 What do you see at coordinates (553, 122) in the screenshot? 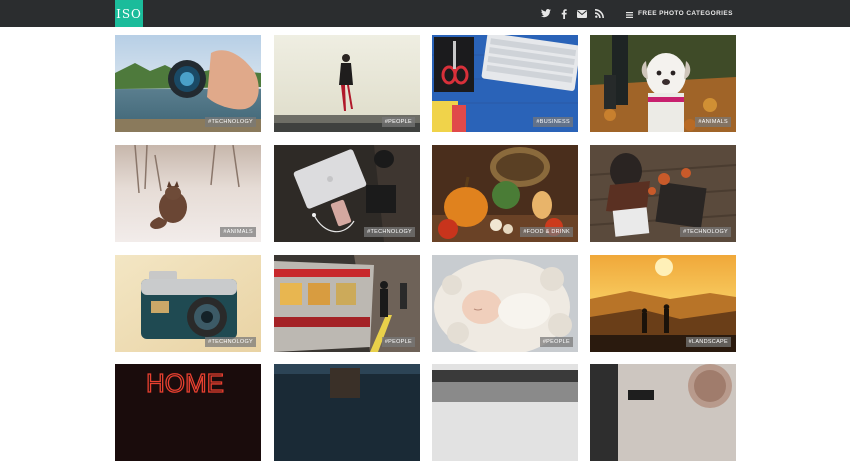
I see `category-tag: #BUSINESS` at bounding box center [553, 122].